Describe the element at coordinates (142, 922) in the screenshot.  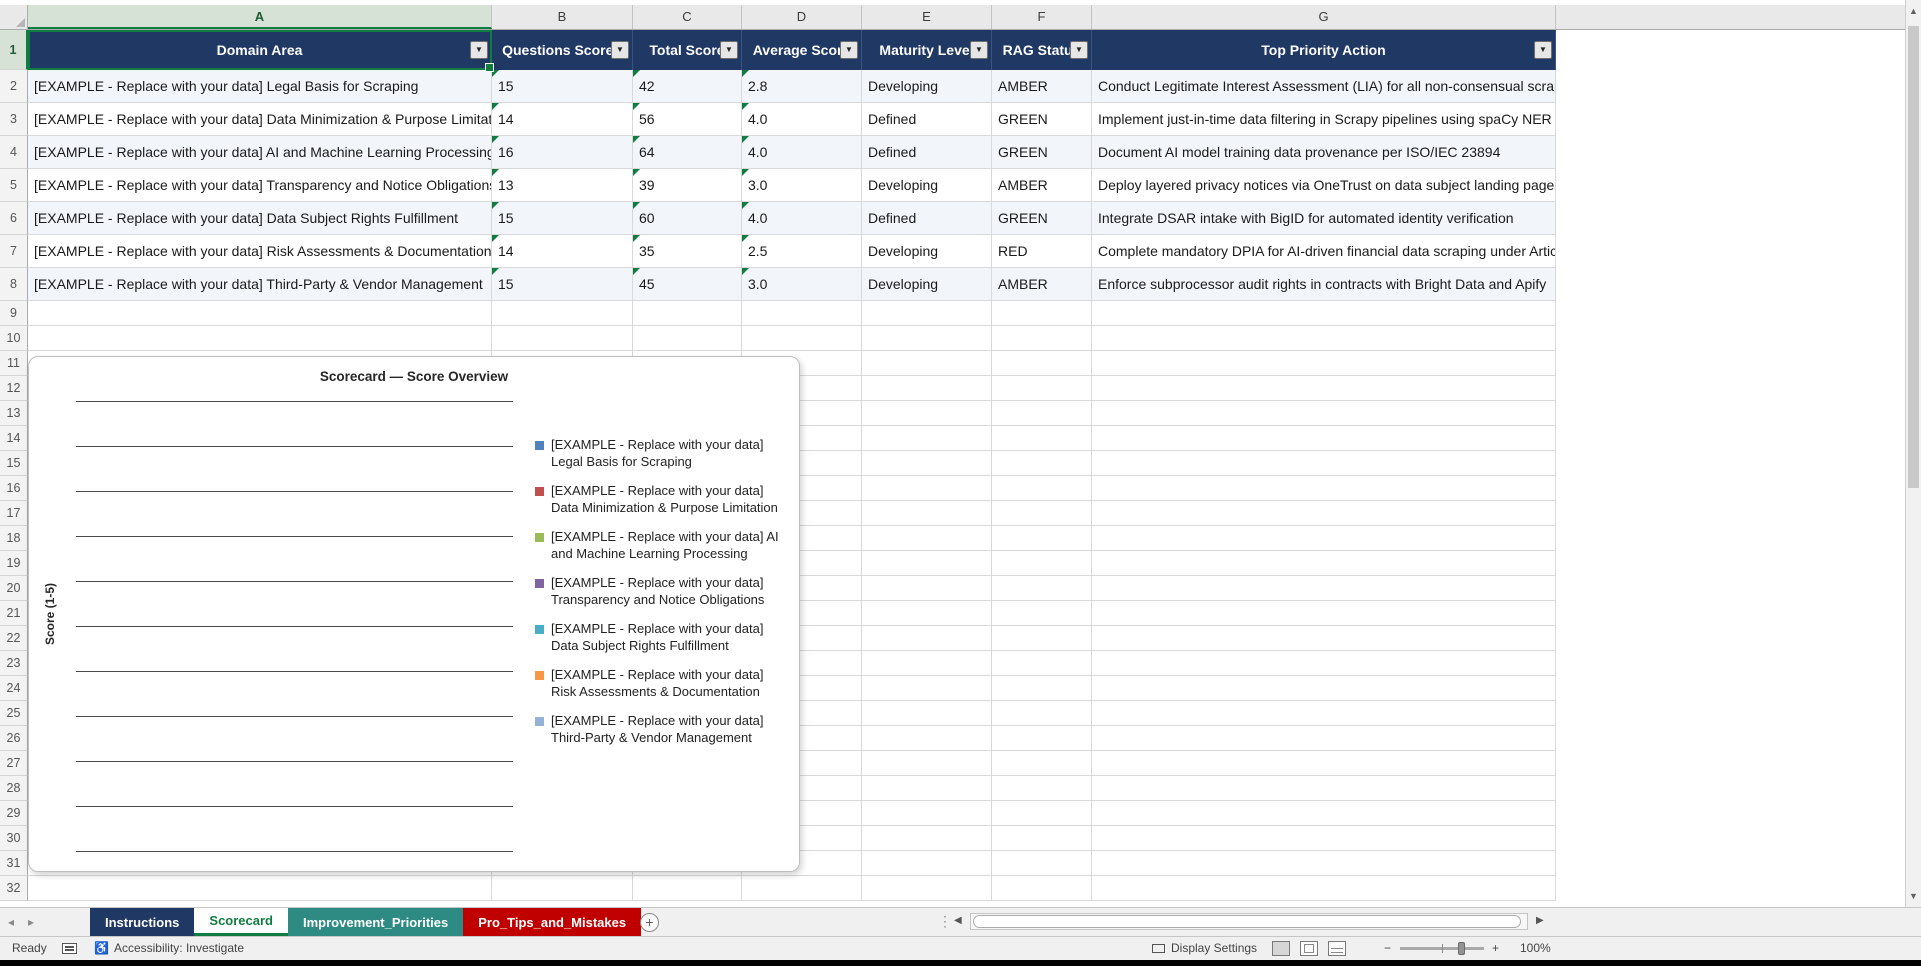
I see `sheet-tab-instructions: Instructions` at that location.